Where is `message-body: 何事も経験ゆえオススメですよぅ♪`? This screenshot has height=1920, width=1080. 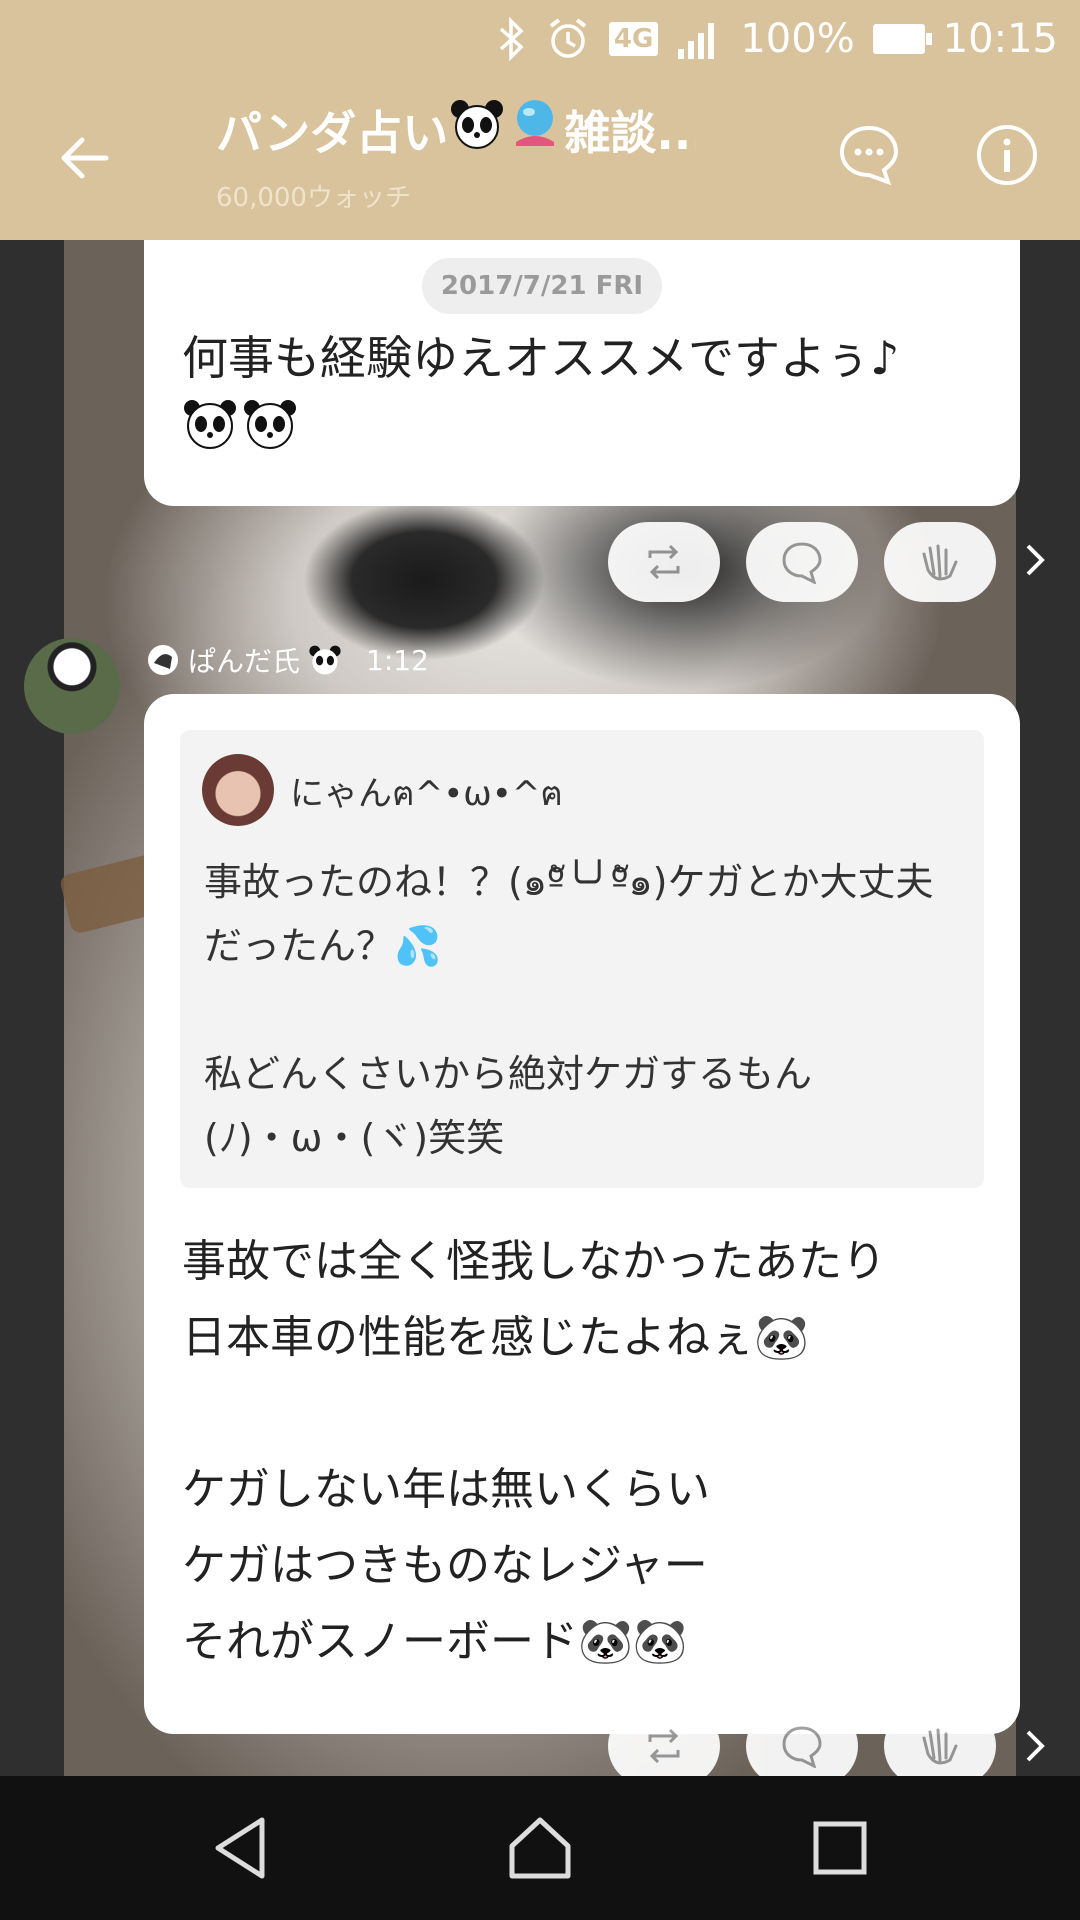 message-body: 何事も経験ゆえオススメですよぅ♪ is located at coordinates (541, 358).